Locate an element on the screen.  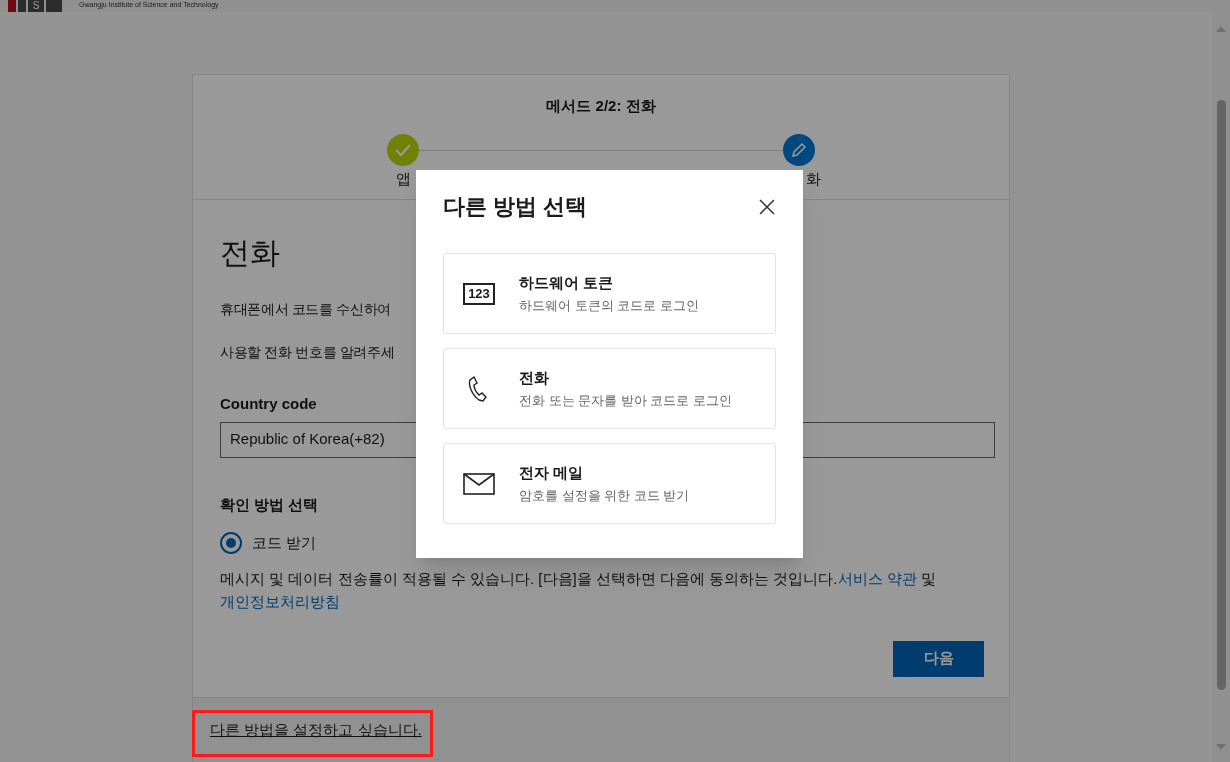
intro-text: 휴대폰에서 코드를 수신하여 is located at coordinates (305, 309).